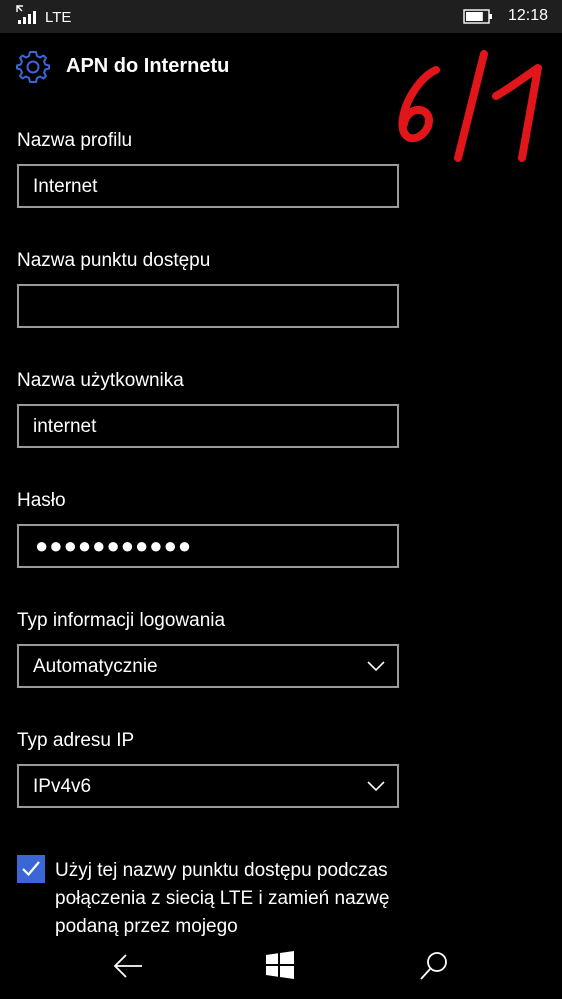 This screenshot has height=999, width=562. Describe the element at coordinates (208, 666) in the screenshot. I see `login-info-type-dropdown: Automatycznie` at that location.